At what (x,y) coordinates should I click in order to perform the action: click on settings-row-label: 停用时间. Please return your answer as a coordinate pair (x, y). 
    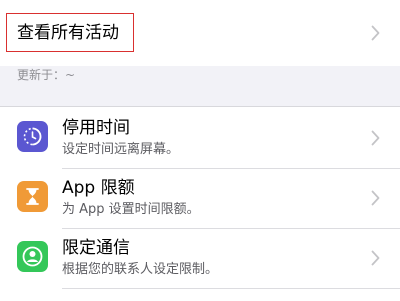
    Looking at the image, I should click on (96, 128).